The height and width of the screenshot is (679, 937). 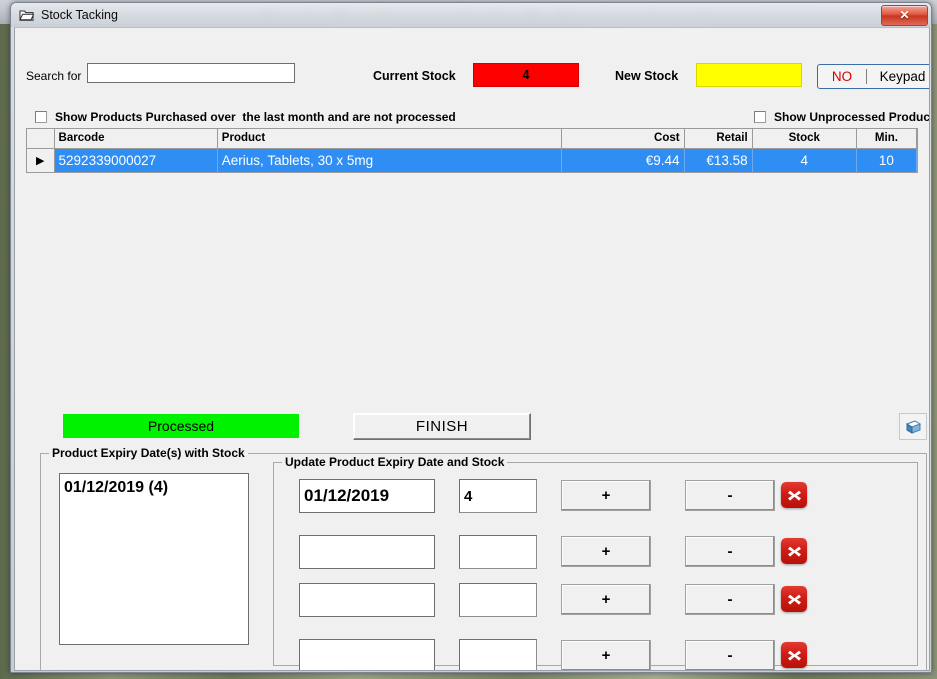 What do you see at coordinates (623, 160) in the screenshot?
I see `cell-cost: €9.44` at bounding box center [623, 160].